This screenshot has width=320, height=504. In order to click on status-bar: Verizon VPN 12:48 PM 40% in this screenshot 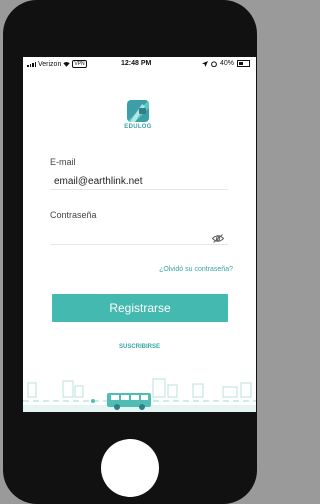, I will do `click(139, 63)`.